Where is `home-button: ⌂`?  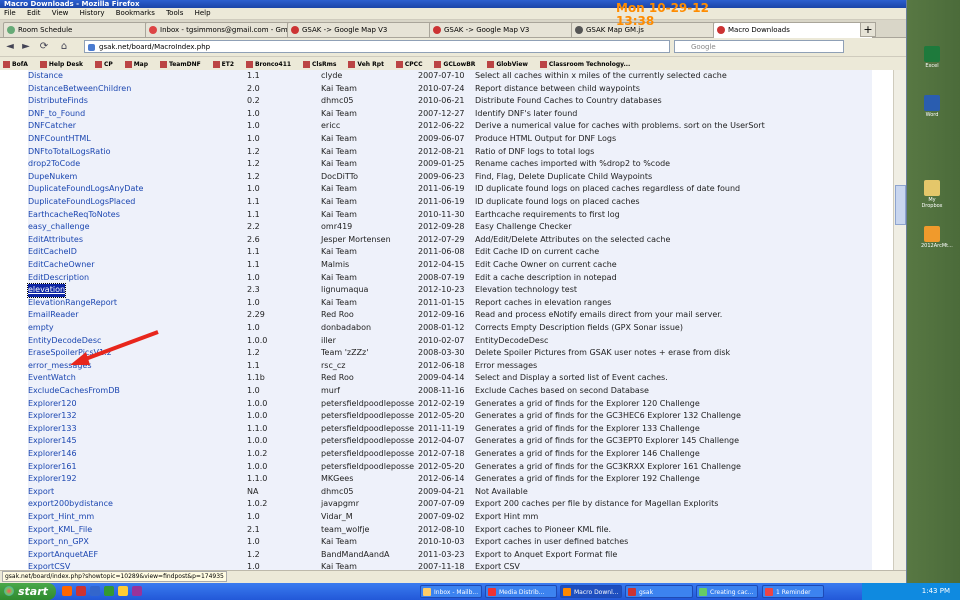
home-button: ⌂ is located at coordinates (64, 47).